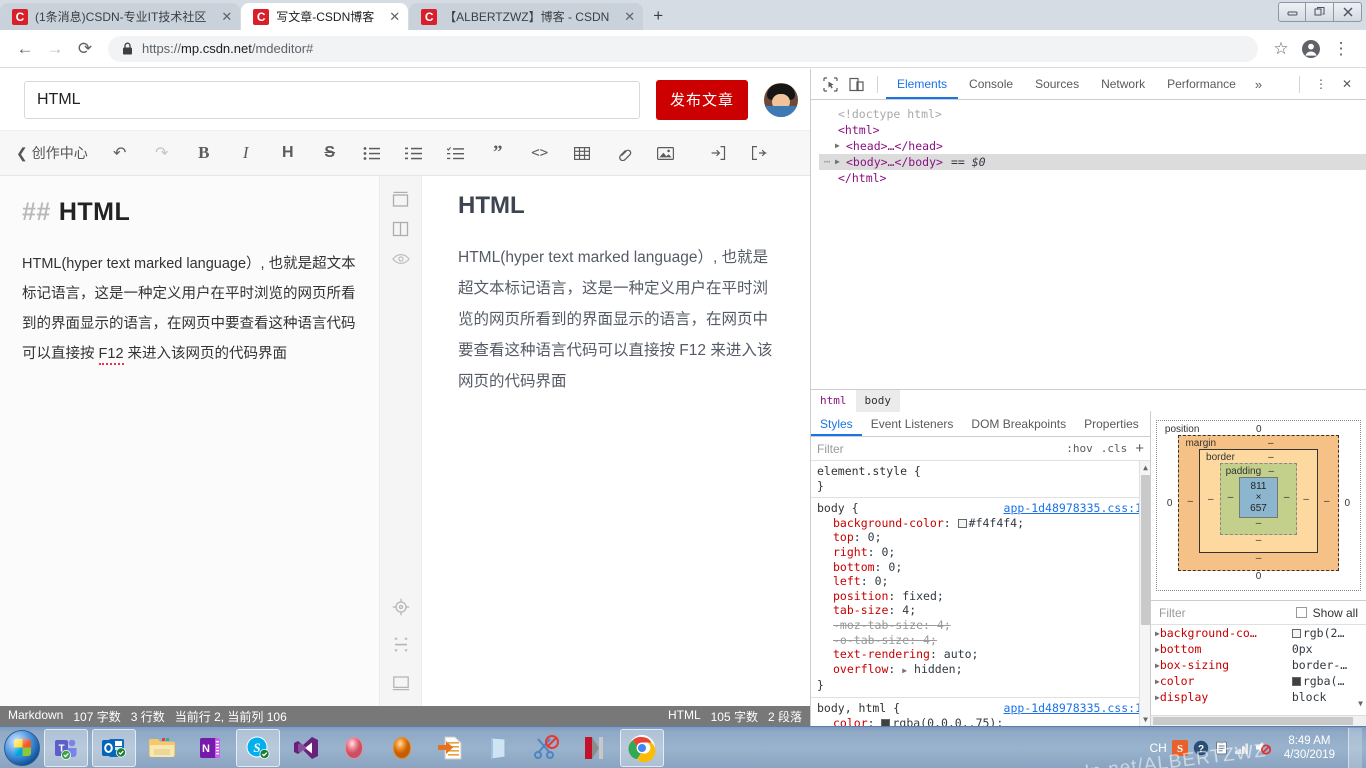  What do you see at coordinates (1292, 12) in the screenshot?
I see `minimize-button` at bounding box center [1292, 12].